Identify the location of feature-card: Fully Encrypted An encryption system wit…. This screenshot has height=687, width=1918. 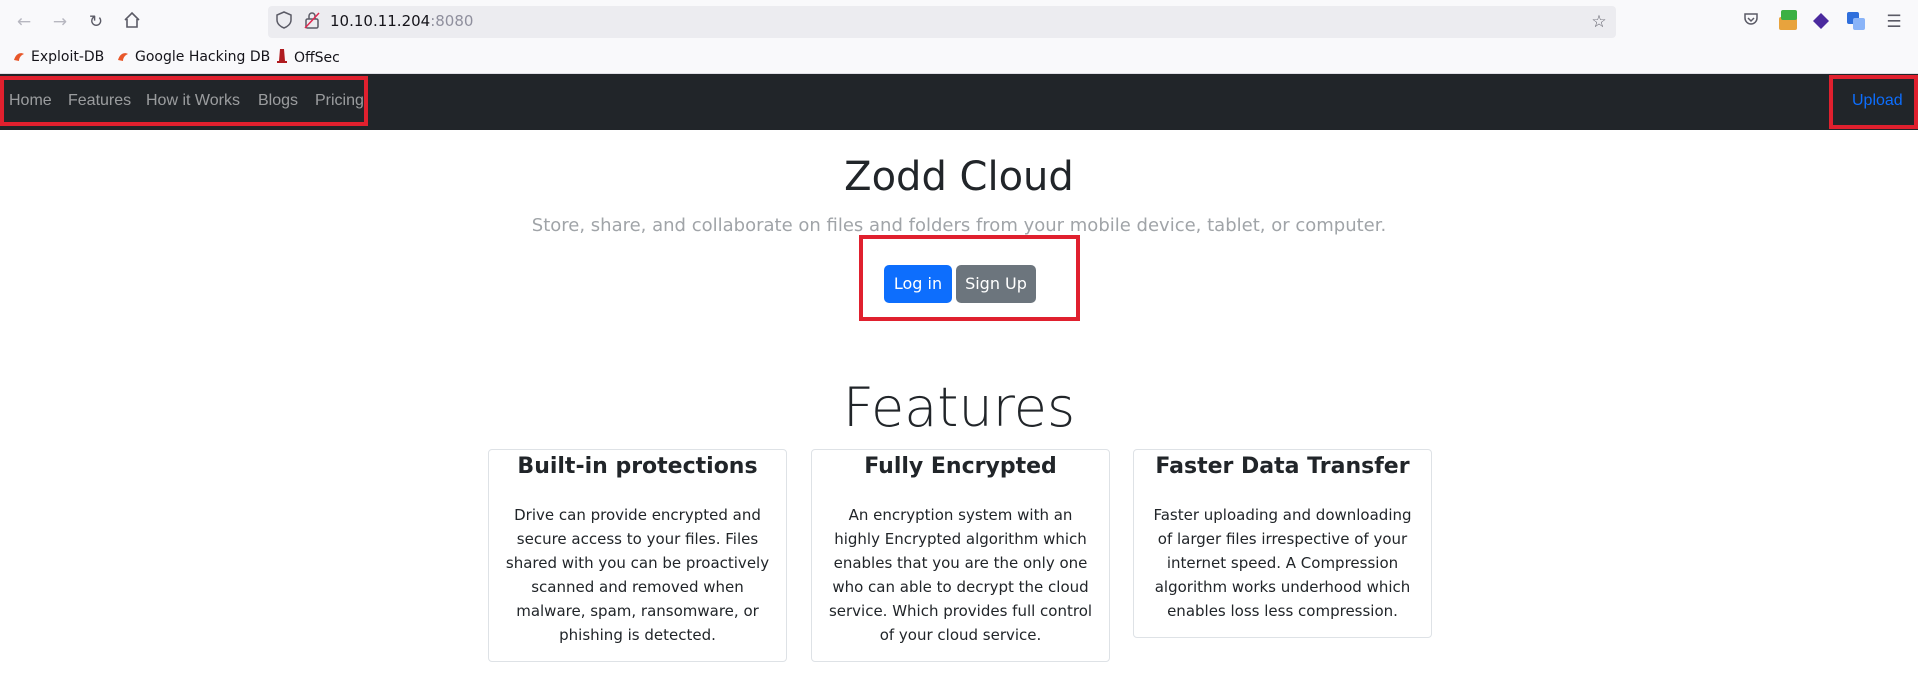
(960, 555).